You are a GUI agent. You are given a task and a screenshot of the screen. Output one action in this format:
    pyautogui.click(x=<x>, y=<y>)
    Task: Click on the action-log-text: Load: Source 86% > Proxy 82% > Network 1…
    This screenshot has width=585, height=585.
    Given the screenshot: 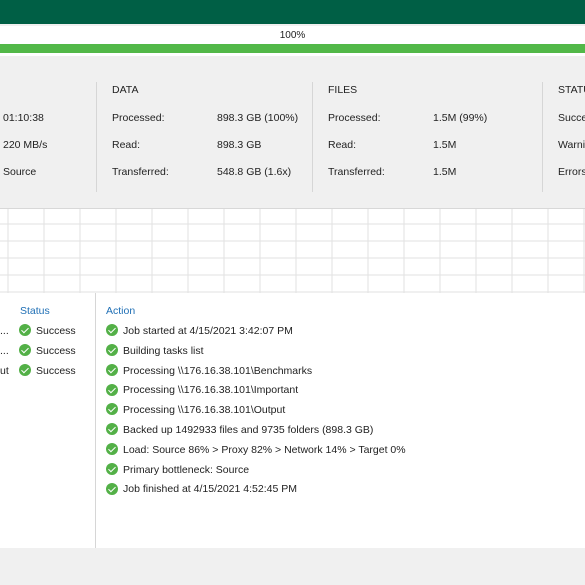 What is the action you would take?
    pyautogui.click(x=264, y=449)
    